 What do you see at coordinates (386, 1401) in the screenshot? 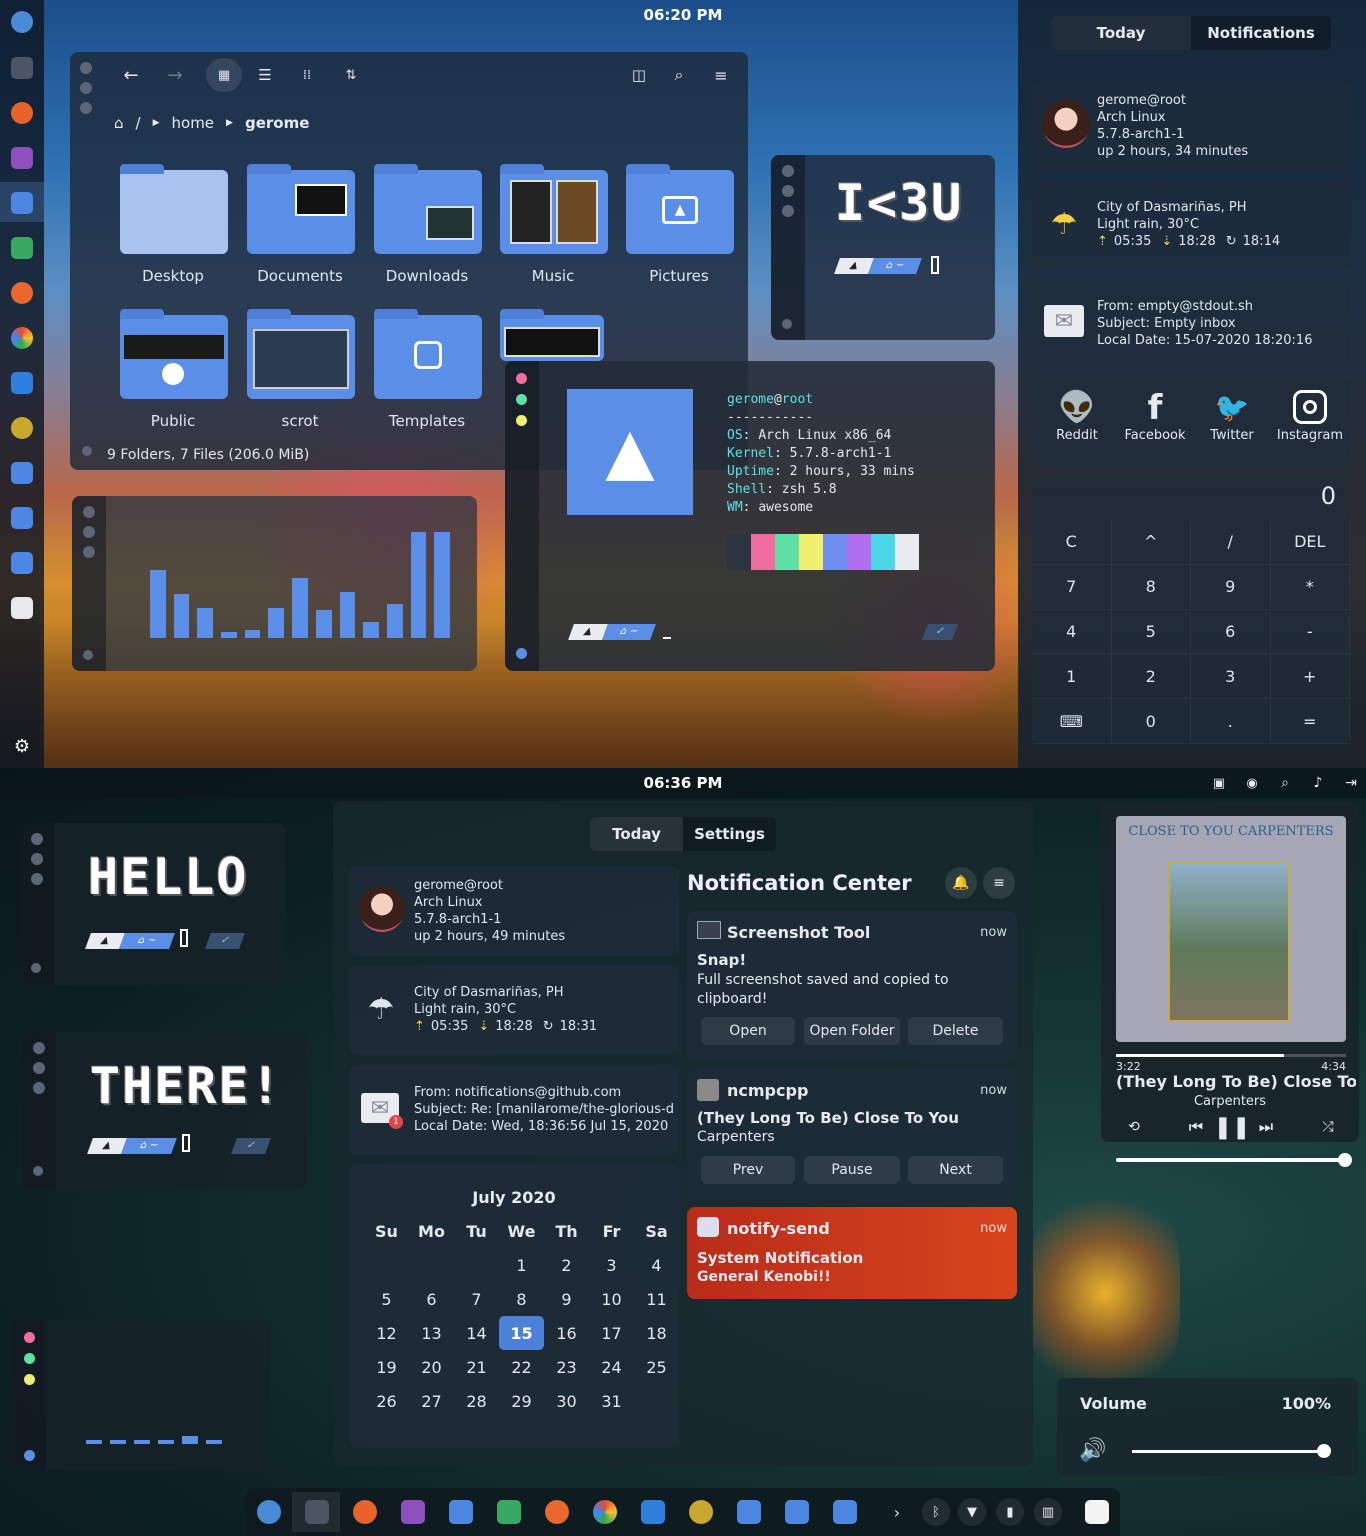
I see `calendar-day: 26` at bounding box center [386, 1401].